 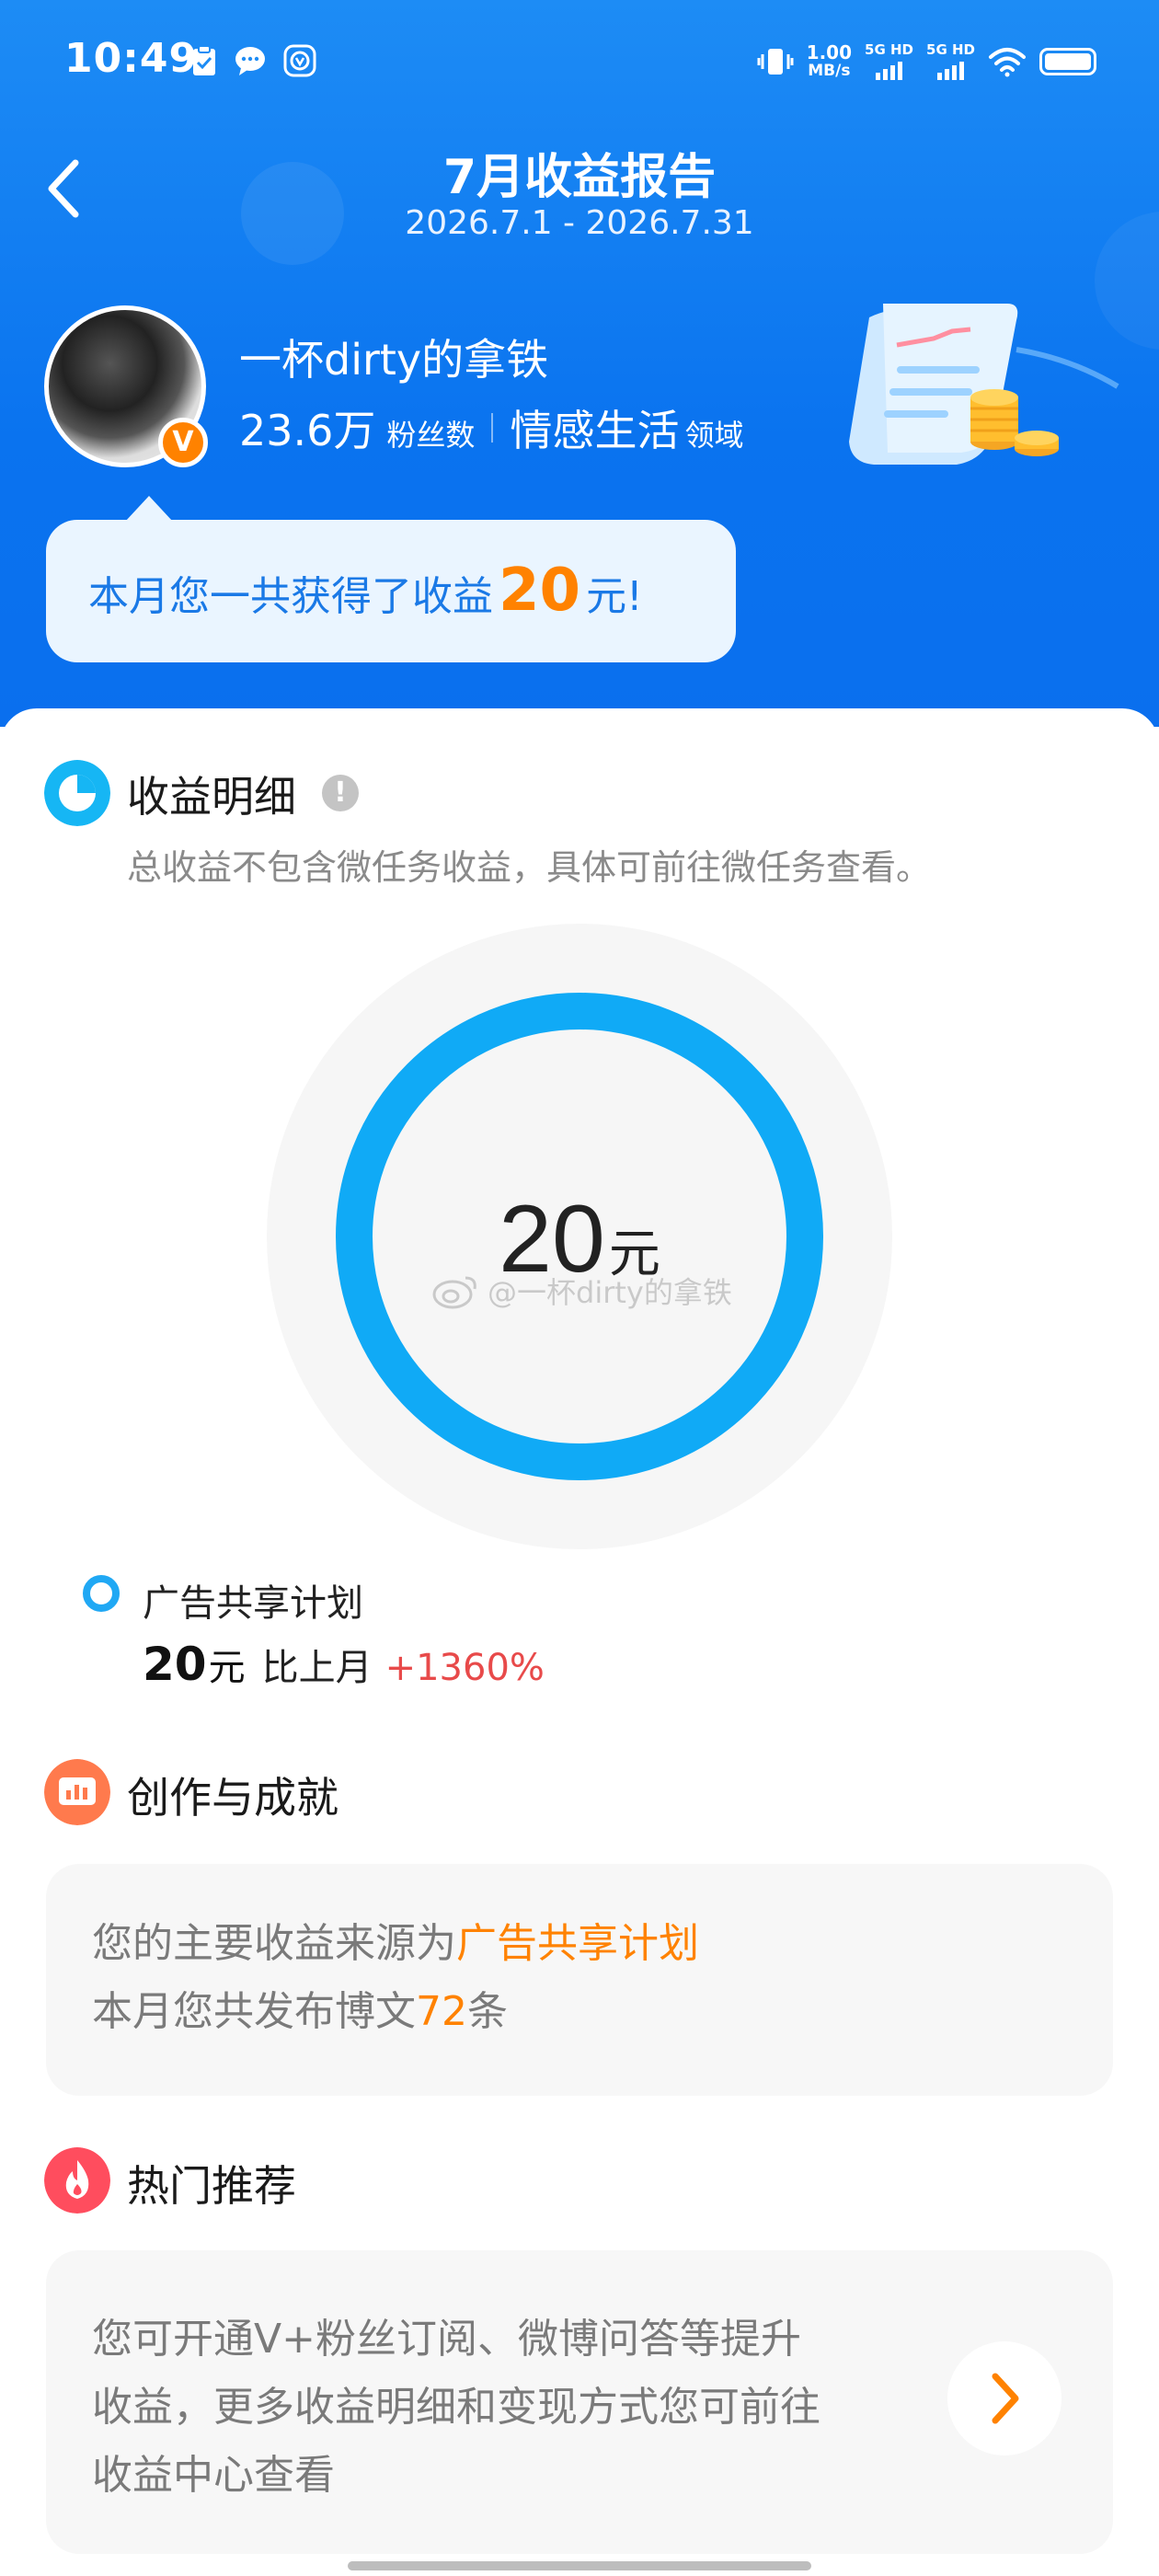 I want to click on network-speed-value: 1.00, so click(x=829, y=52).